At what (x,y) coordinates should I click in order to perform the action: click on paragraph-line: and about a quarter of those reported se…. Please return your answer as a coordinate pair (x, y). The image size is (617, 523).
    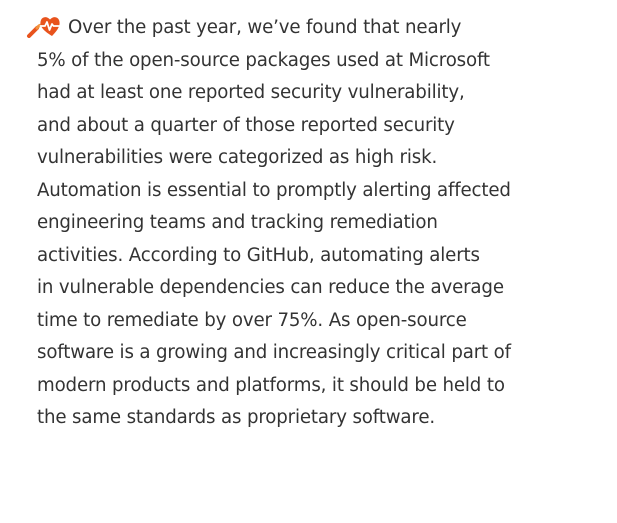
    Looking at the image, I should click on (246, 125).